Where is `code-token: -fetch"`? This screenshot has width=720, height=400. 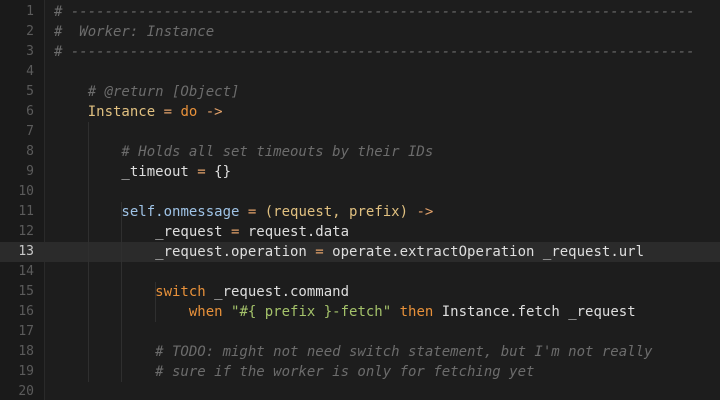
code-token: -fetch" is located at coordinates (362, 312).